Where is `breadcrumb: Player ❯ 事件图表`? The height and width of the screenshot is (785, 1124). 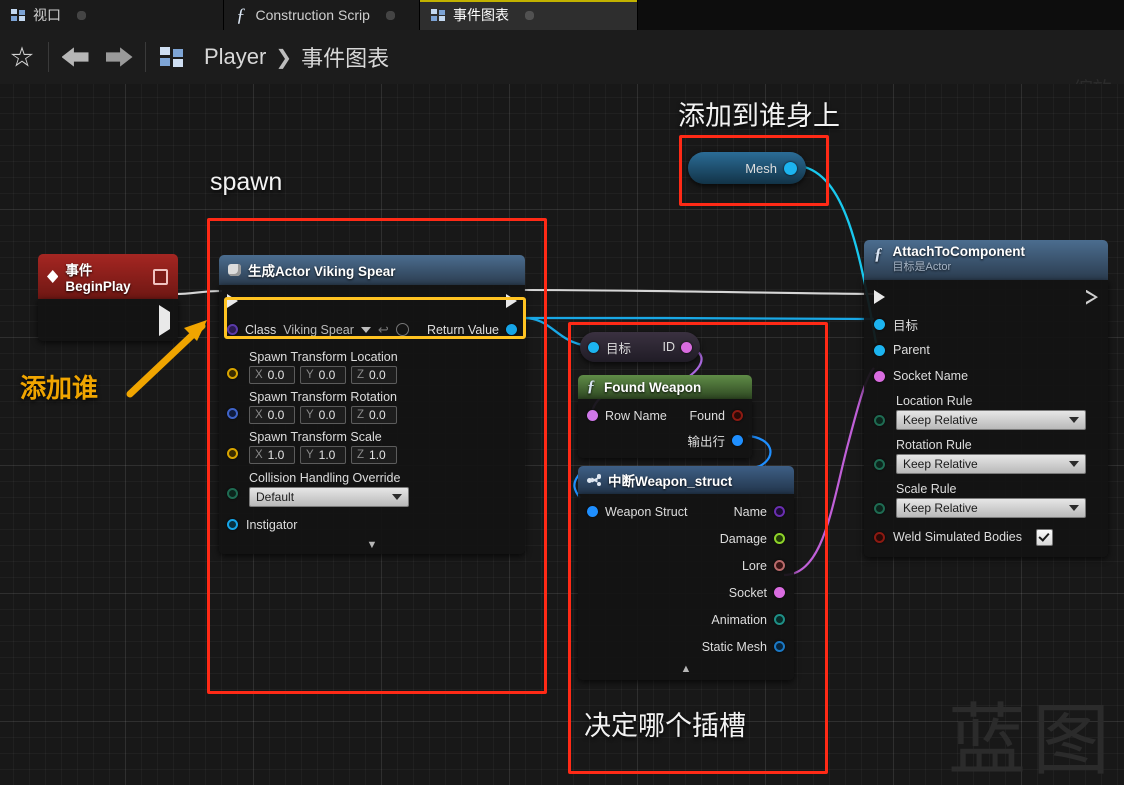
breadcrumb: Player ❯ 事件图表 is located at coordinates (269, 57).